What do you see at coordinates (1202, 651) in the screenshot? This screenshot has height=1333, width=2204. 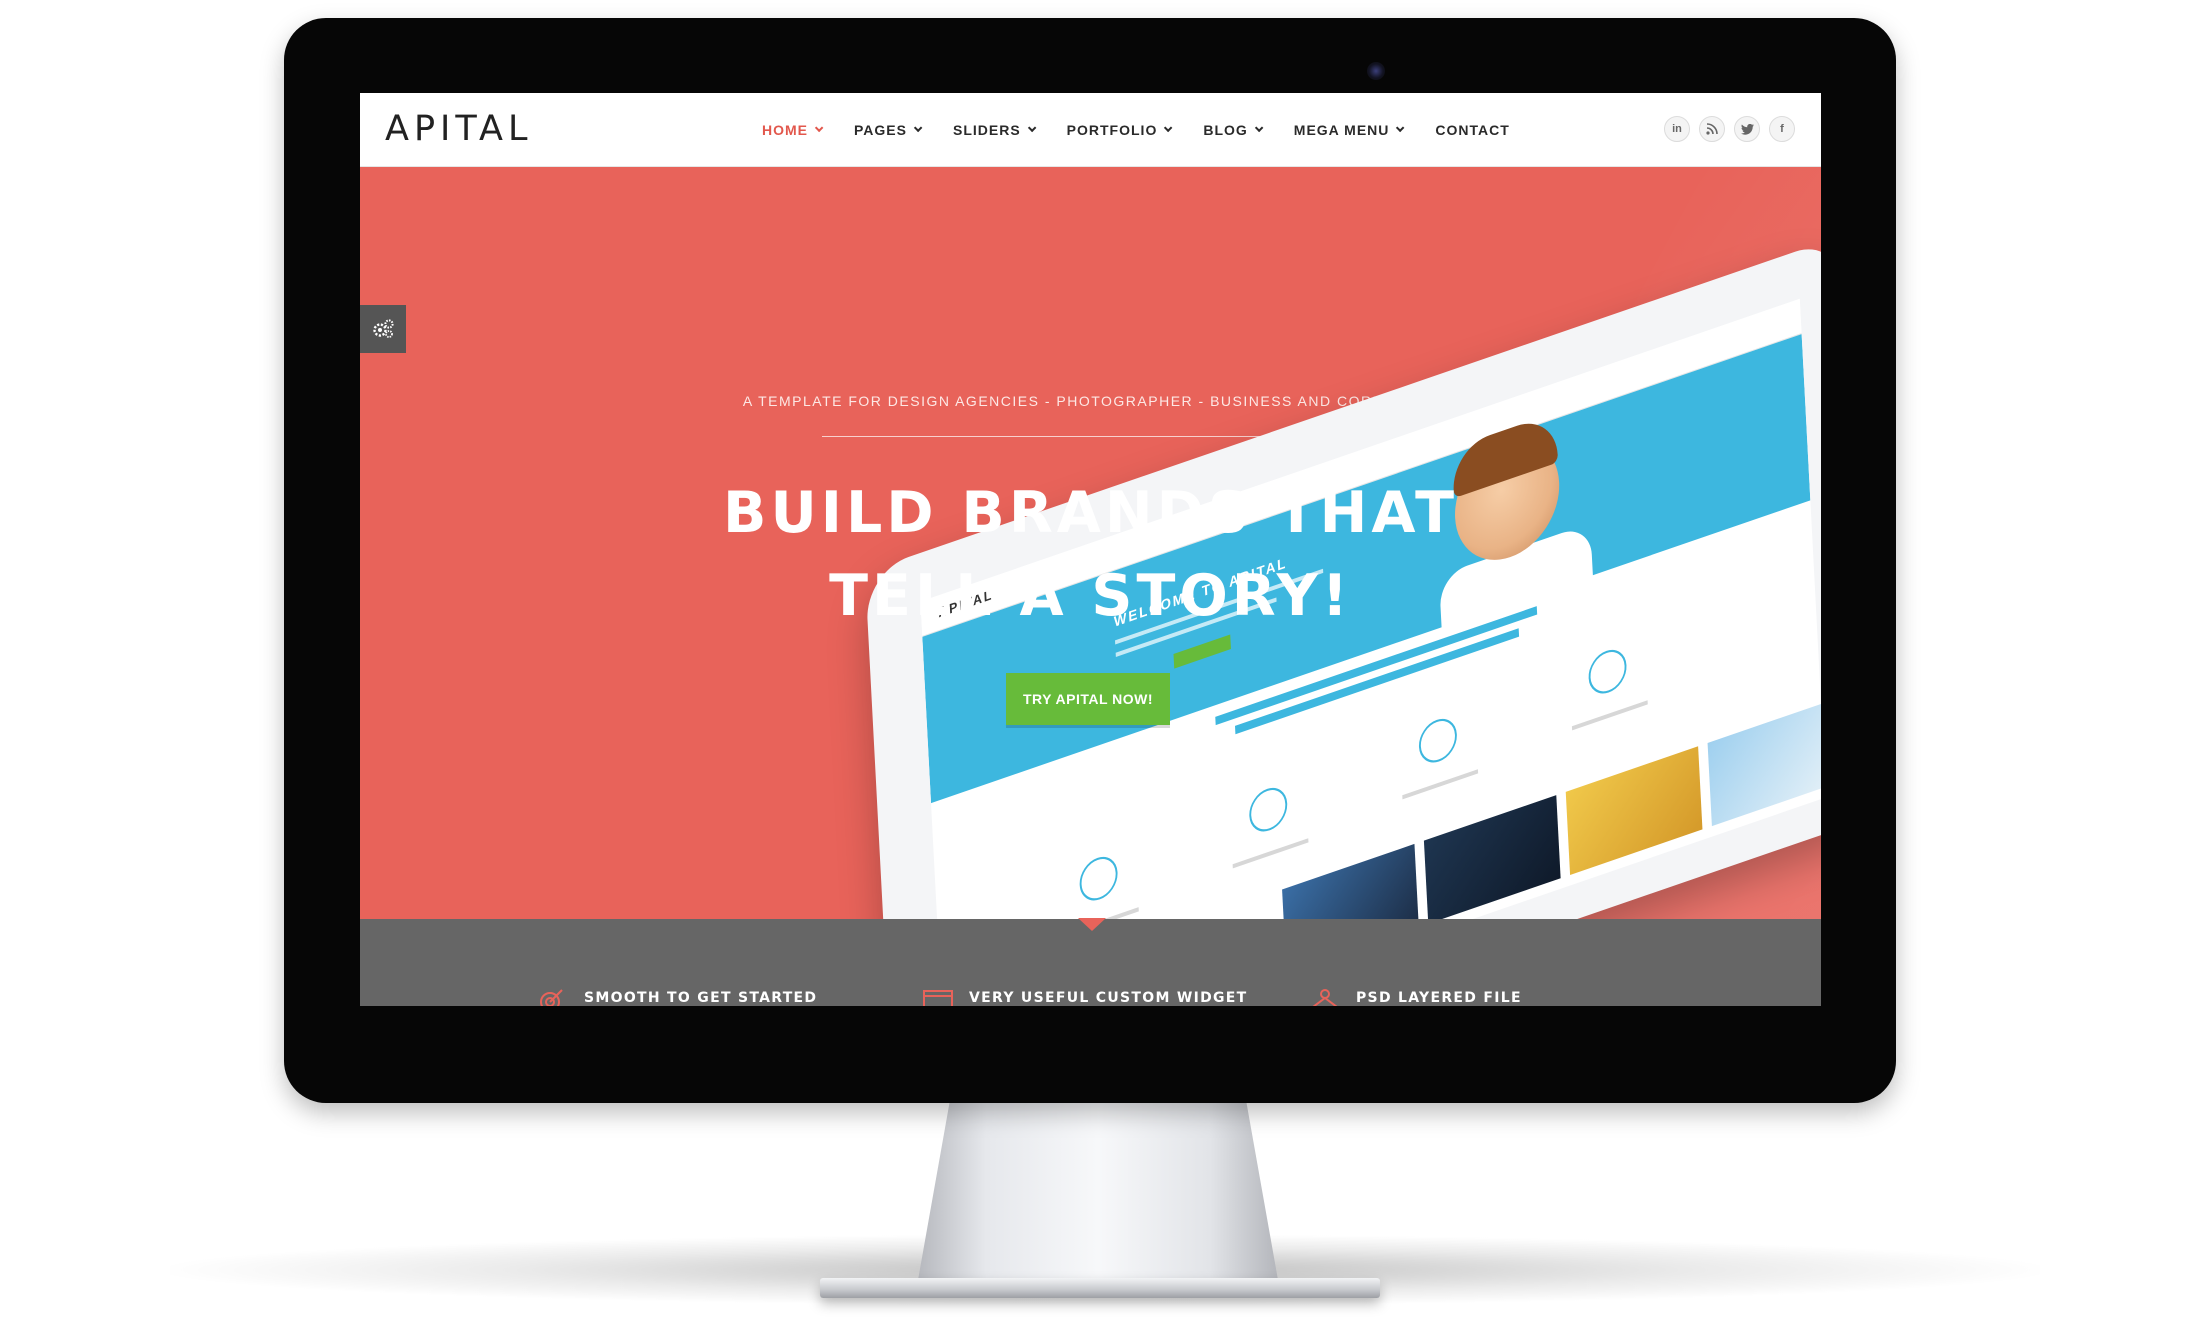 I see `tablet-hero-button` at bounding box center [1202, 651].